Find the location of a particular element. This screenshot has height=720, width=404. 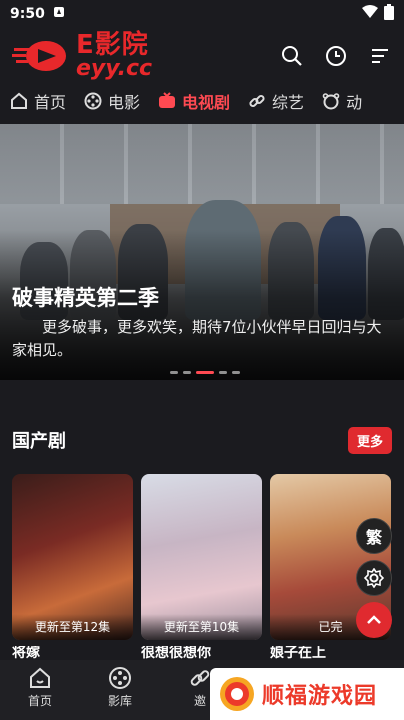

nav-item-label: 动 is located at coordinates (354, 102).